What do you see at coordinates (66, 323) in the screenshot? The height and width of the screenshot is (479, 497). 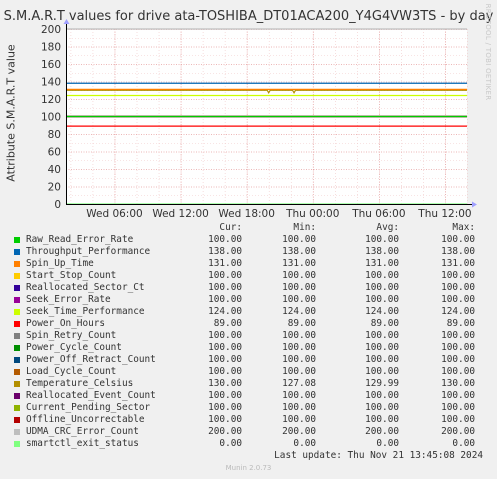 I see `legend-series-name: Power_On_Hours` at bounding box center [66, 323].